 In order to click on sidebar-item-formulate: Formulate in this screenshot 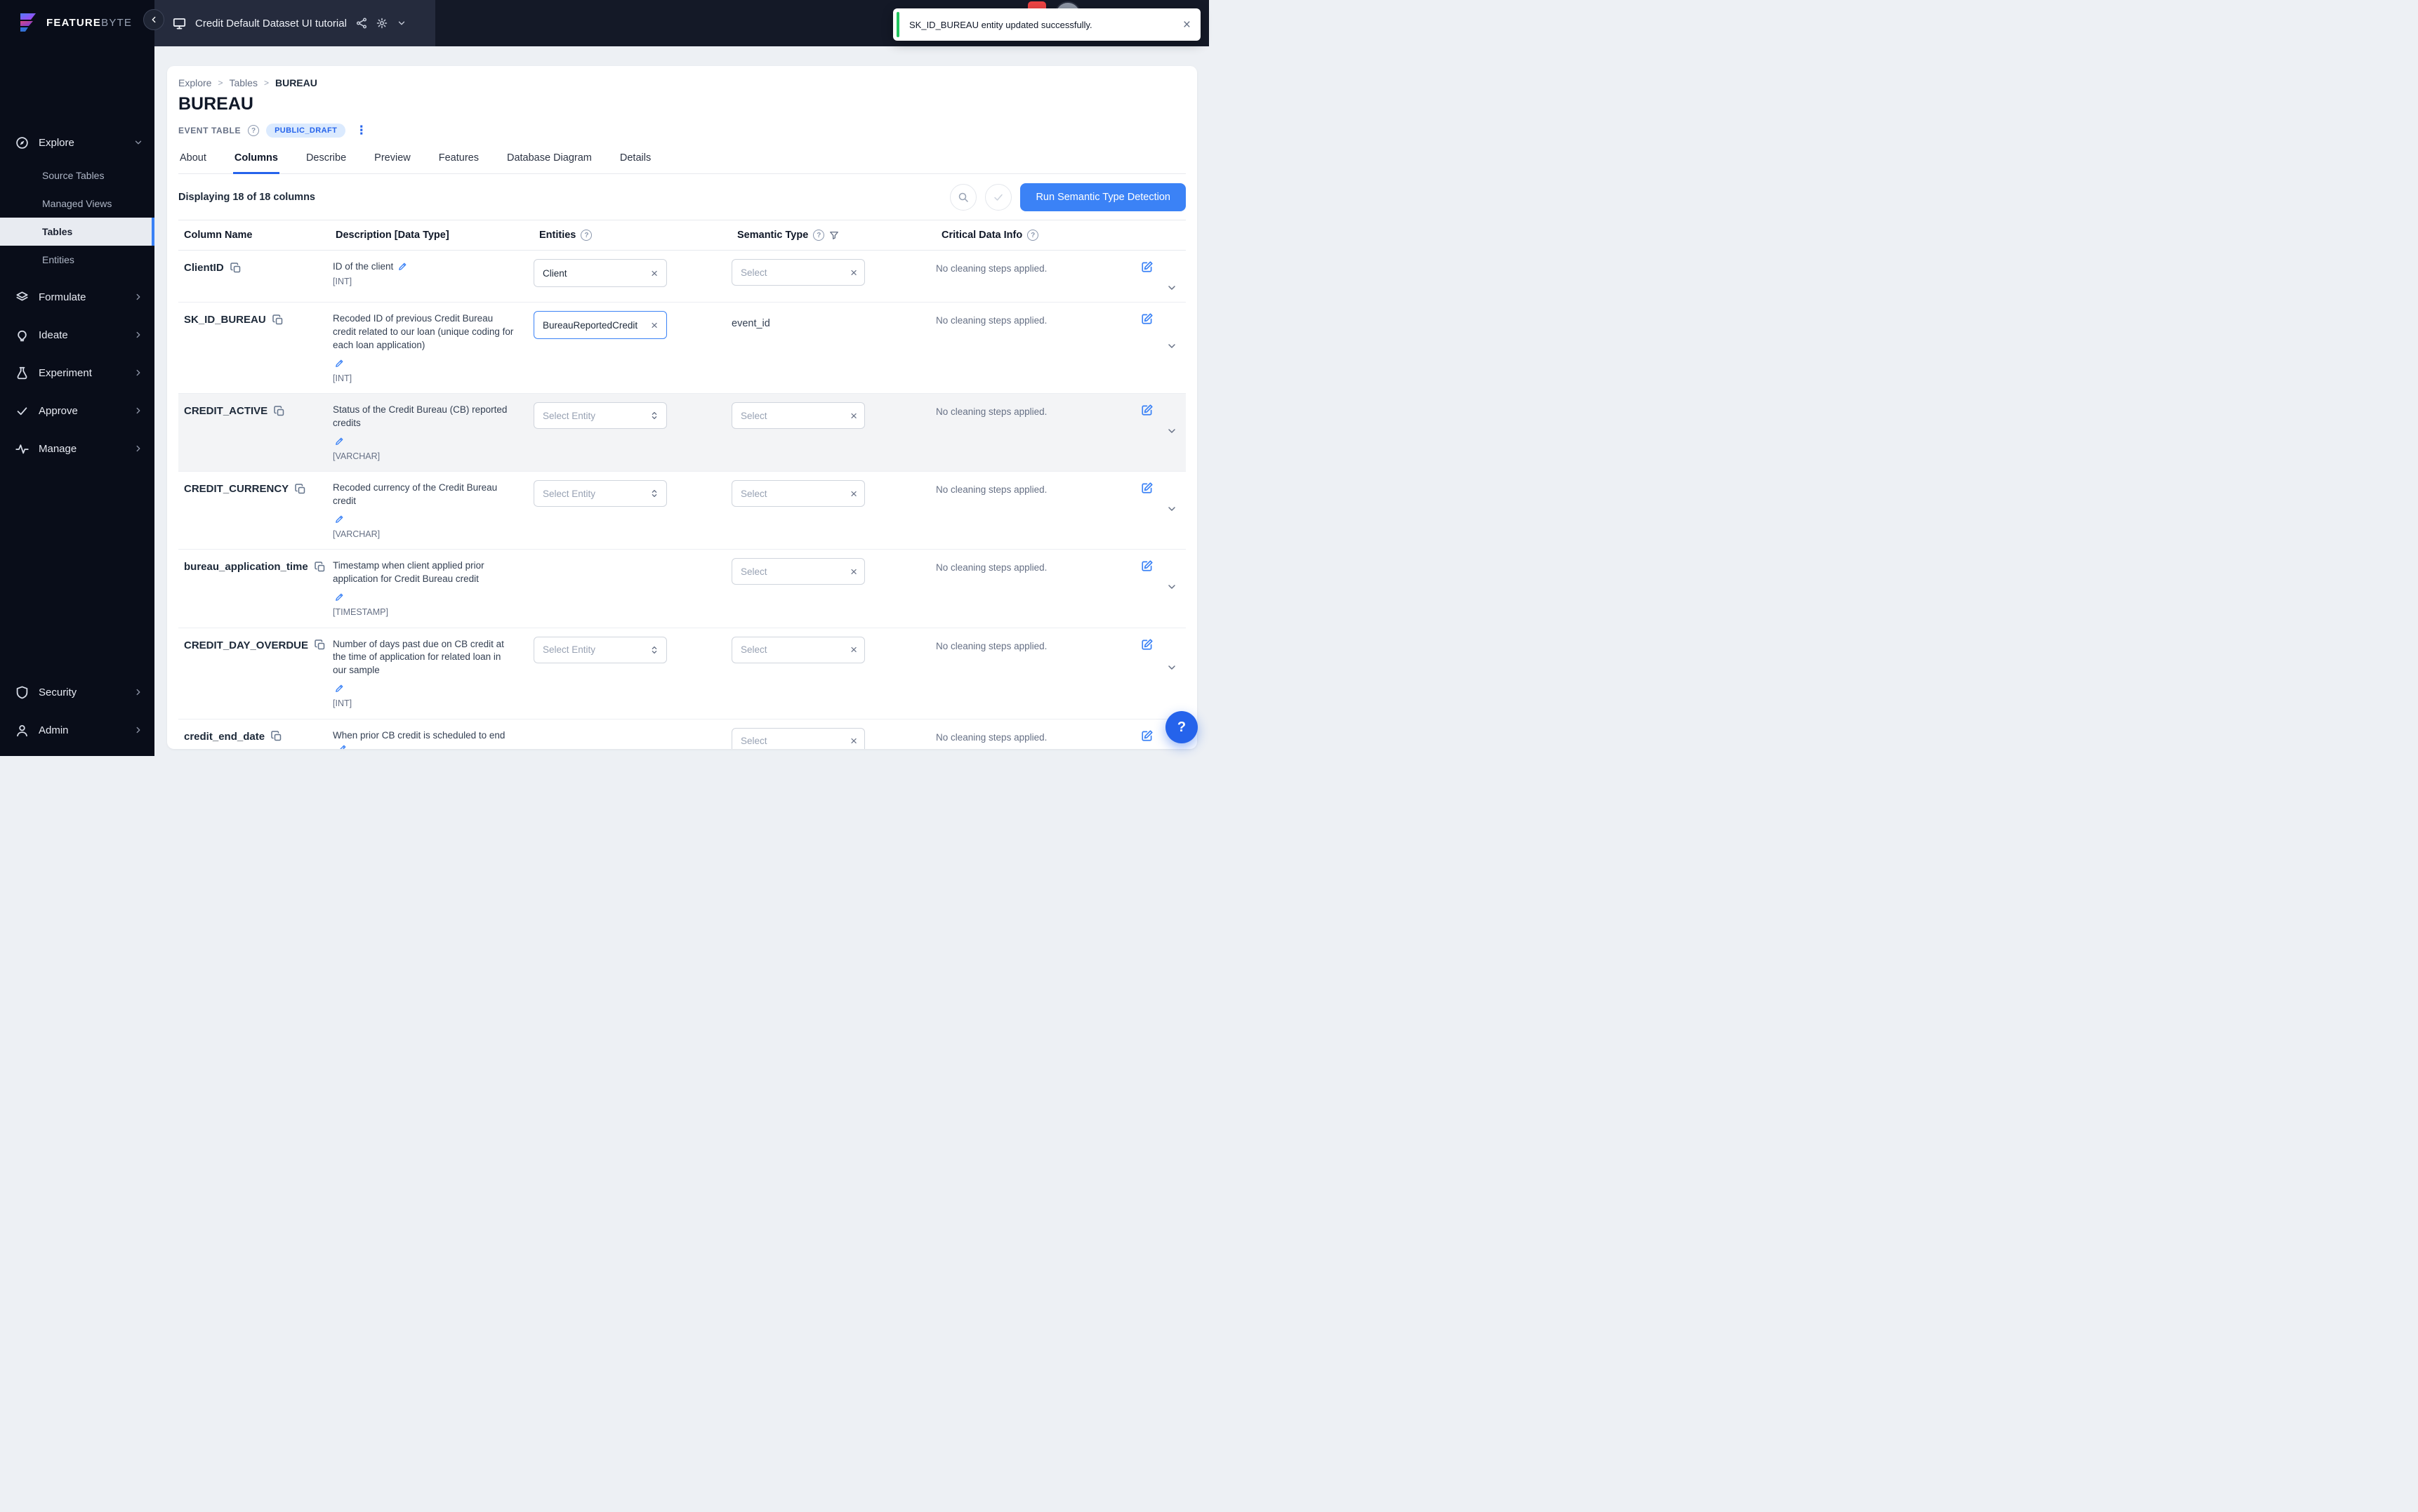, I will do `click(77, 297)`.